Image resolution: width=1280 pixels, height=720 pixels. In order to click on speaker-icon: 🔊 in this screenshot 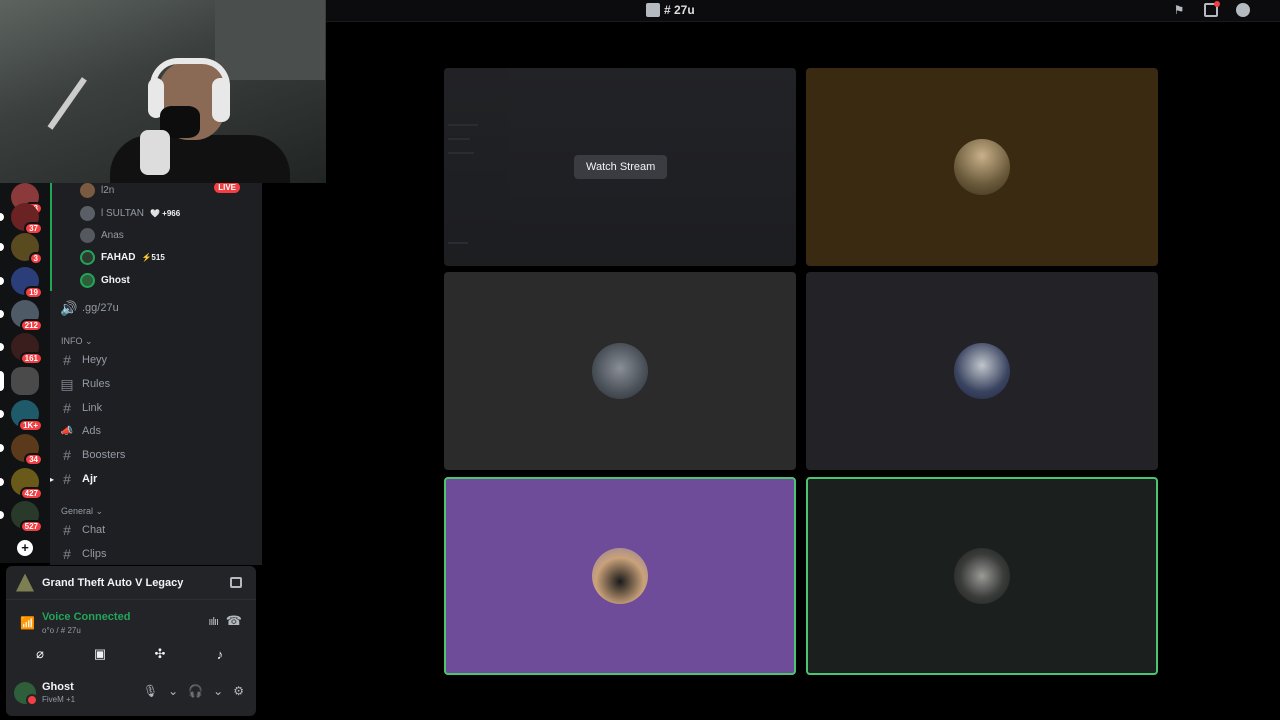, I will do `click(69, 307)`.